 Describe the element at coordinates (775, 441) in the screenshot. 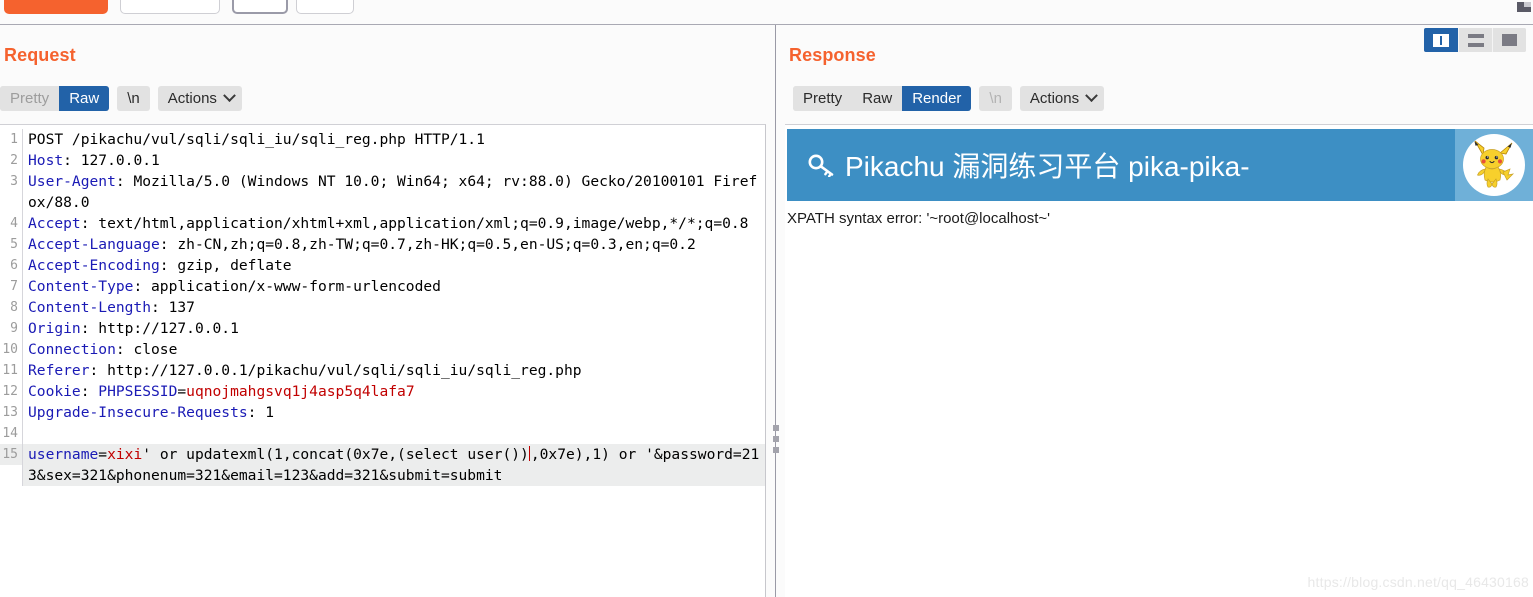

I see `splitter-handle-icon` at that location.